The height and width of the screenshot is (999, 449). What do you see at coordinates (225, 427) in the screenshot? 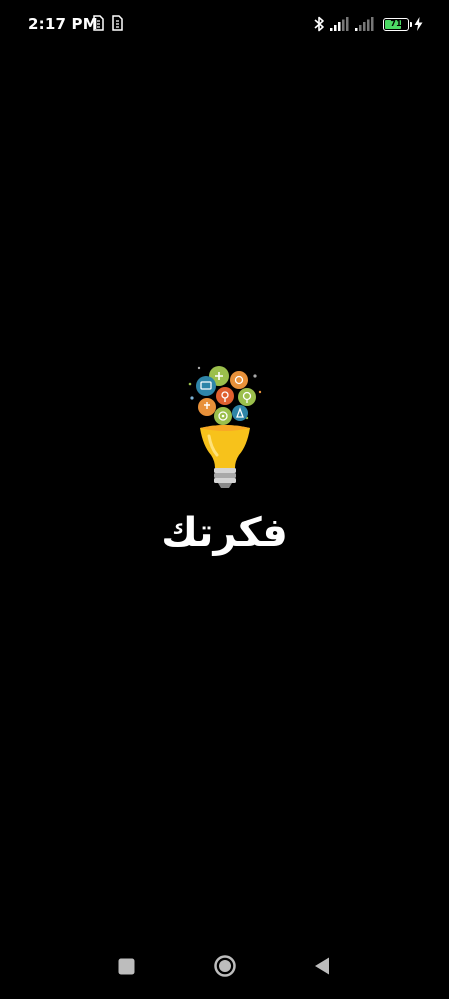
I see `lightbulb-ideas-icon` at bounding box center [225, 427].